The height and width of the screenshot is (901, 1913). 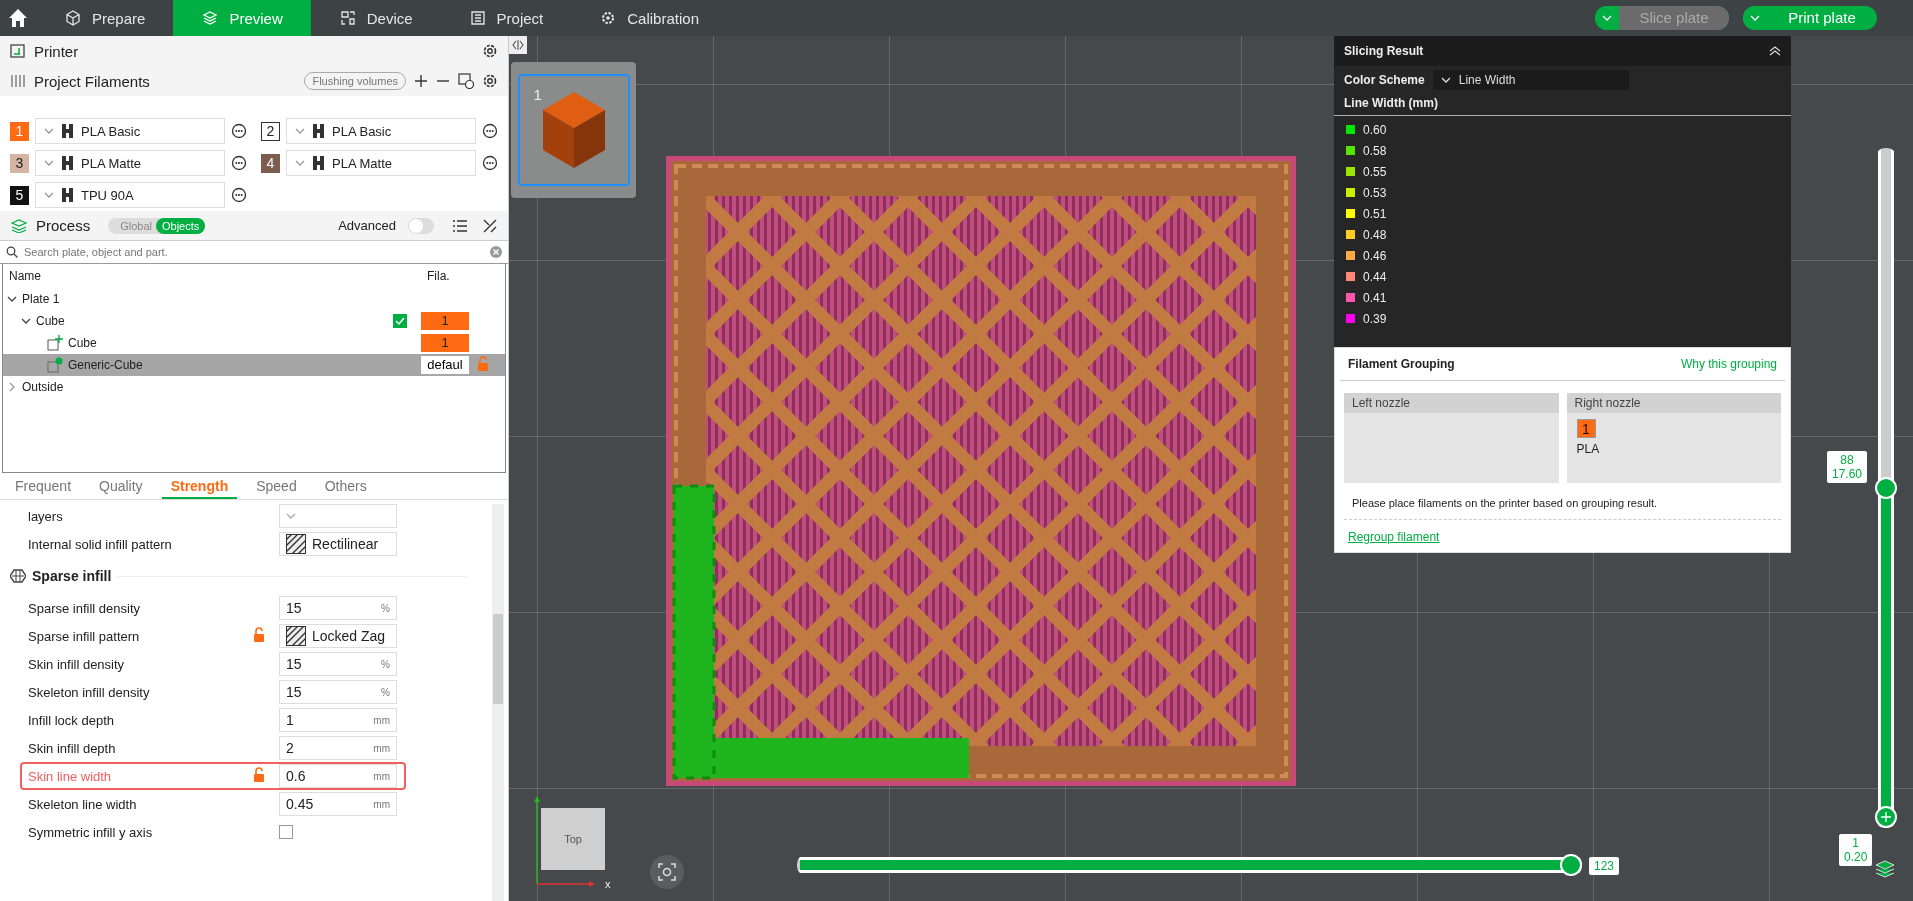 What do you see at coordinates (496, 252) in the screenshot?
I see `close-icon` at bounding box center [496, 252].